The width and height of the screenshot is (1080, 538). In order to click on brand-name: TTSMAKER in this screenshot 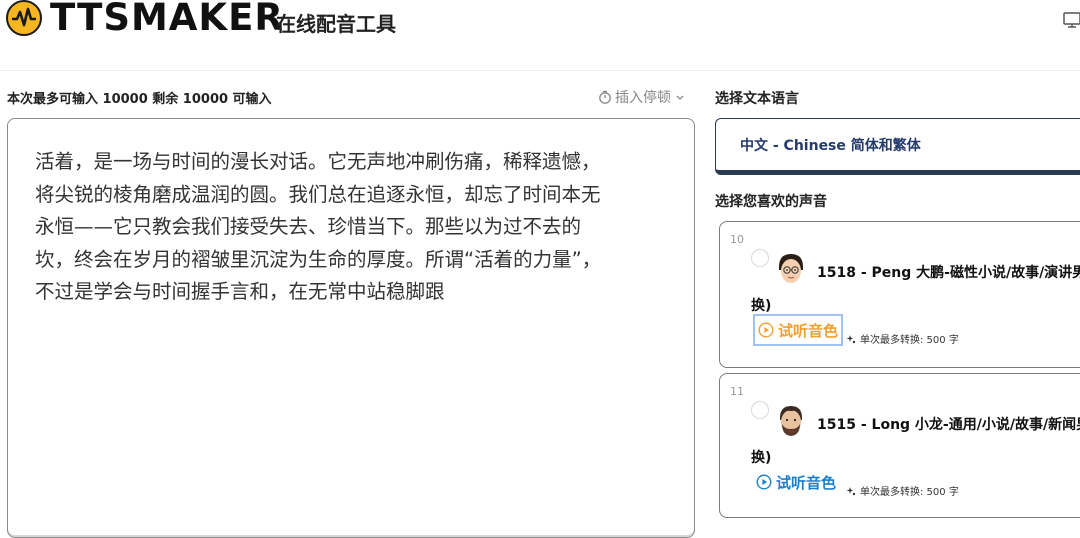, I will do `click(167, 20)`.